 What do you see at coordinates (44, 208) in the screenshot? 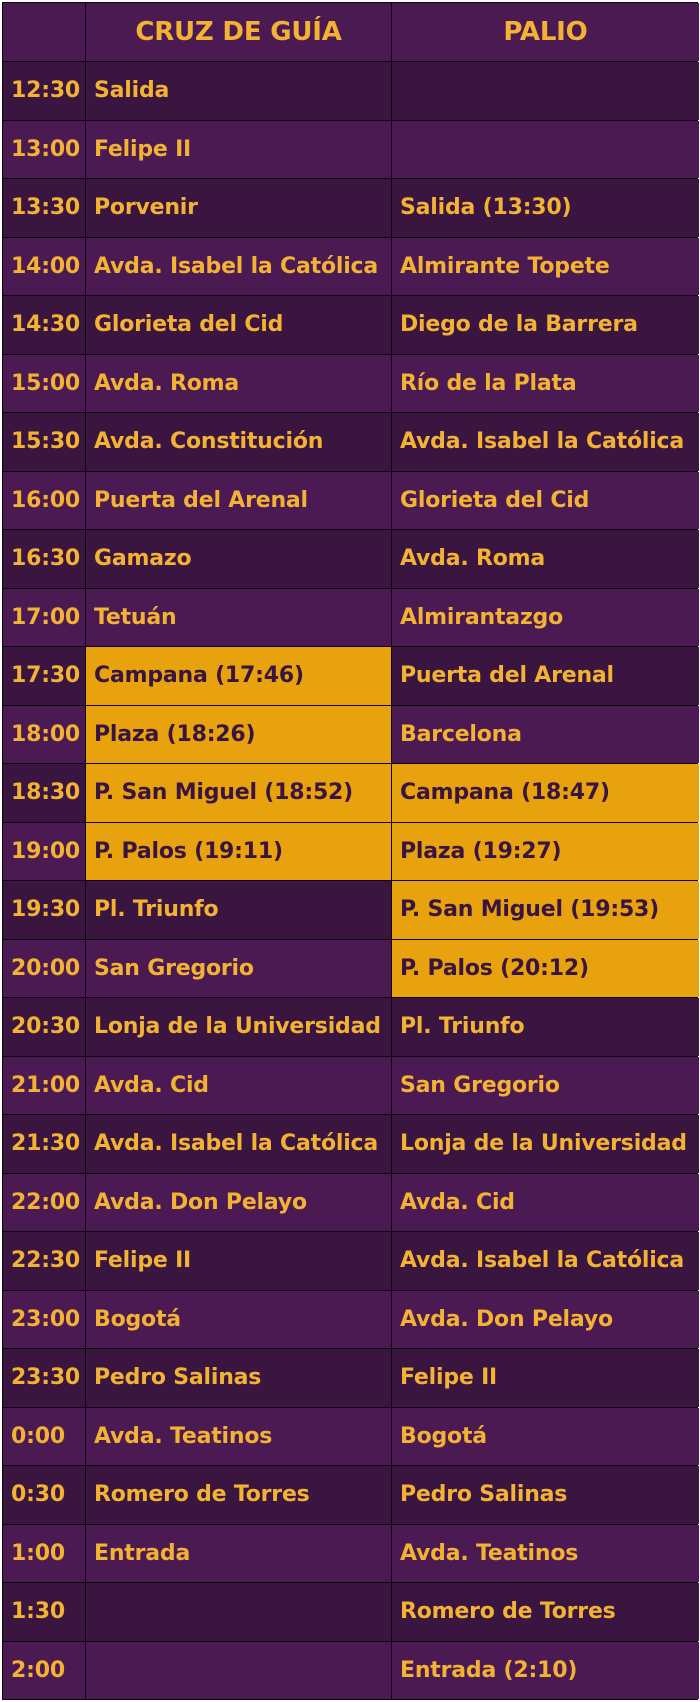
I see `time-cell: 13:30` at bounding box center [44, 208].